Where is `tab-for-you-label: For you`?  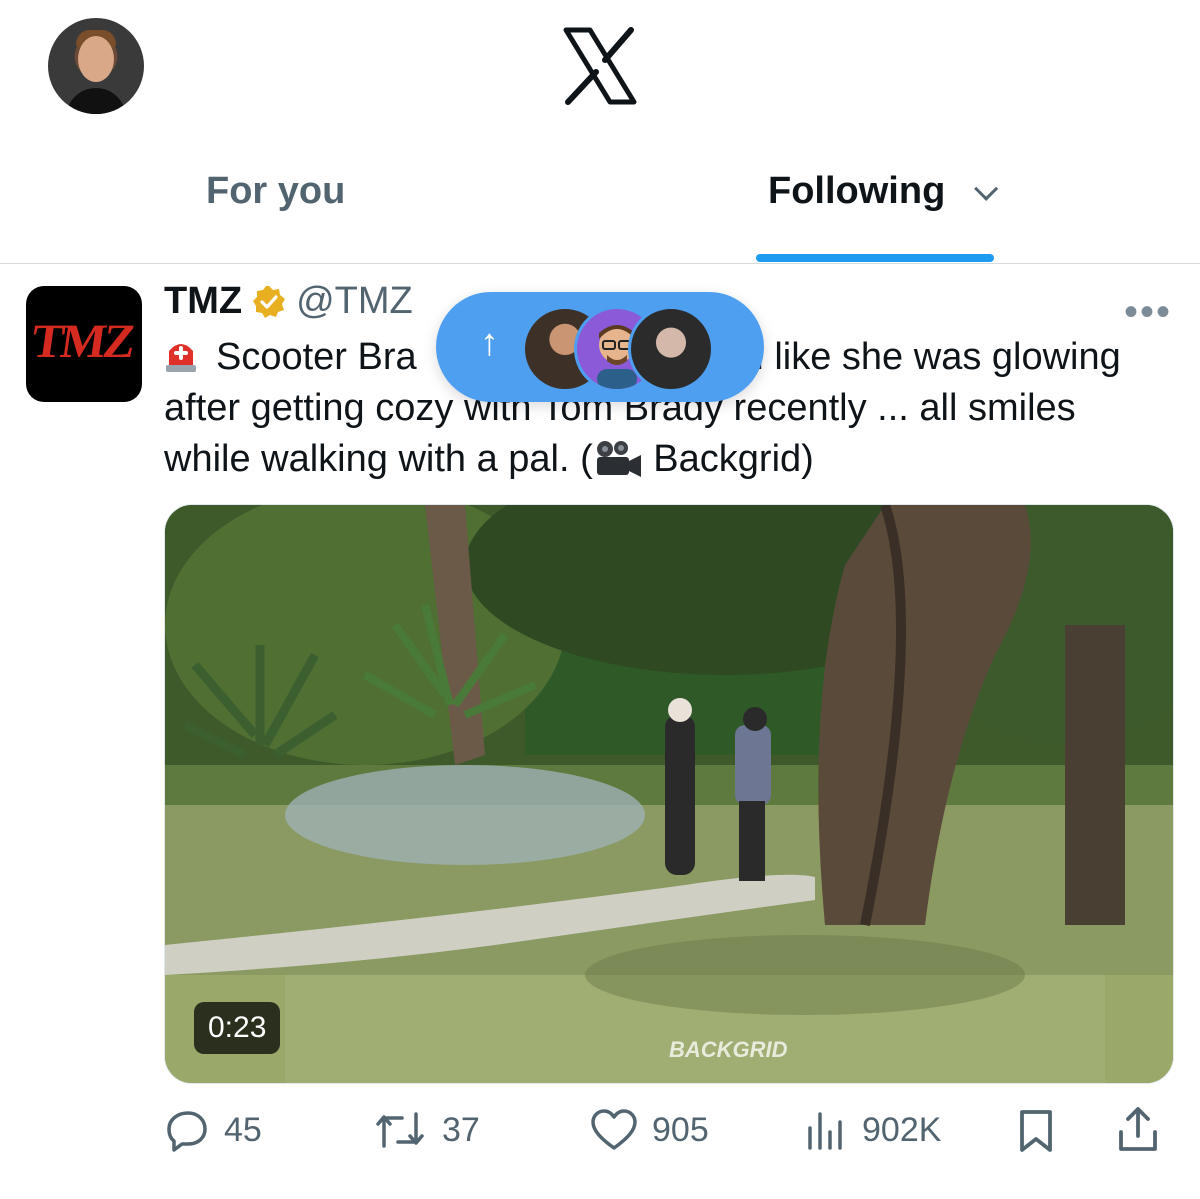
tab-for-you-label: For you is located at coordinates (276, 191).